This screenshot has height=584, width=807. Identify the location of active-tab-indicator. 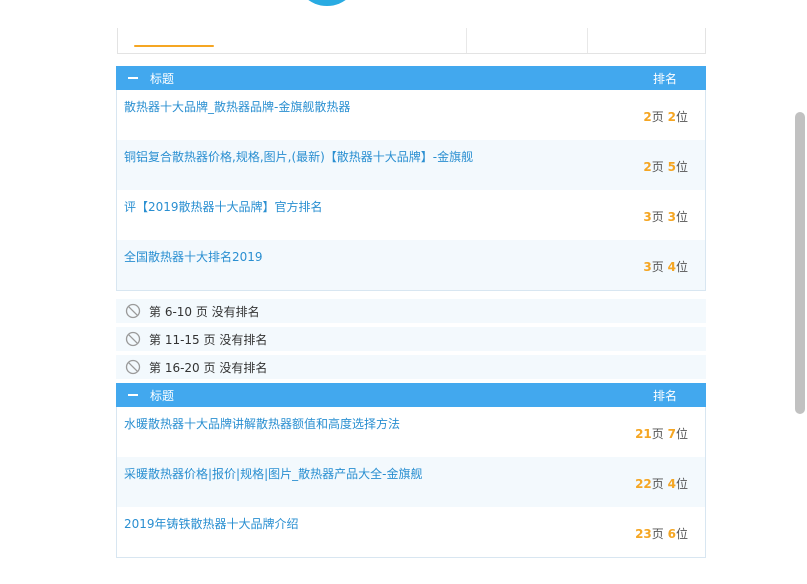
(174, 46).